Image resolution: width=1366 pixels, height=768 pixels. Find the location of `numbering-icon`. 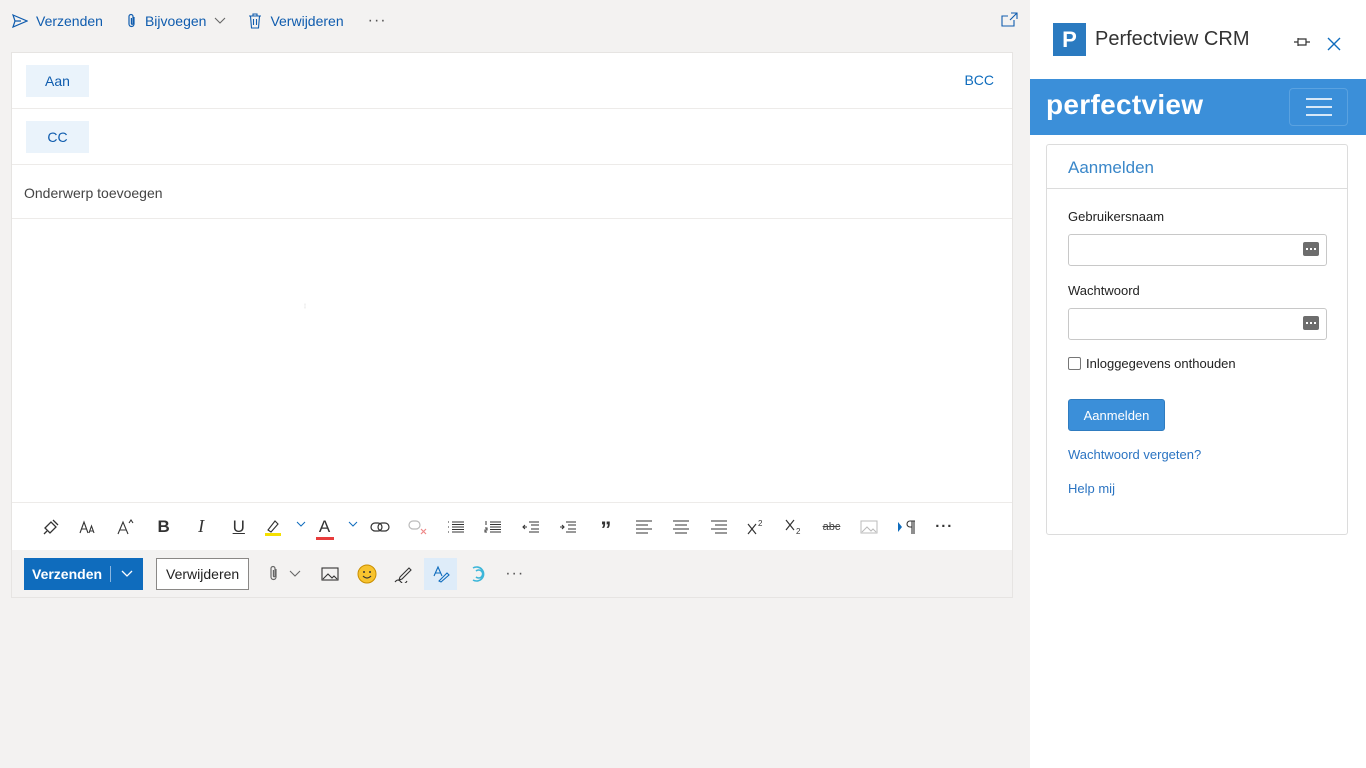

numbering-icon is located at coordinates (493, 527).